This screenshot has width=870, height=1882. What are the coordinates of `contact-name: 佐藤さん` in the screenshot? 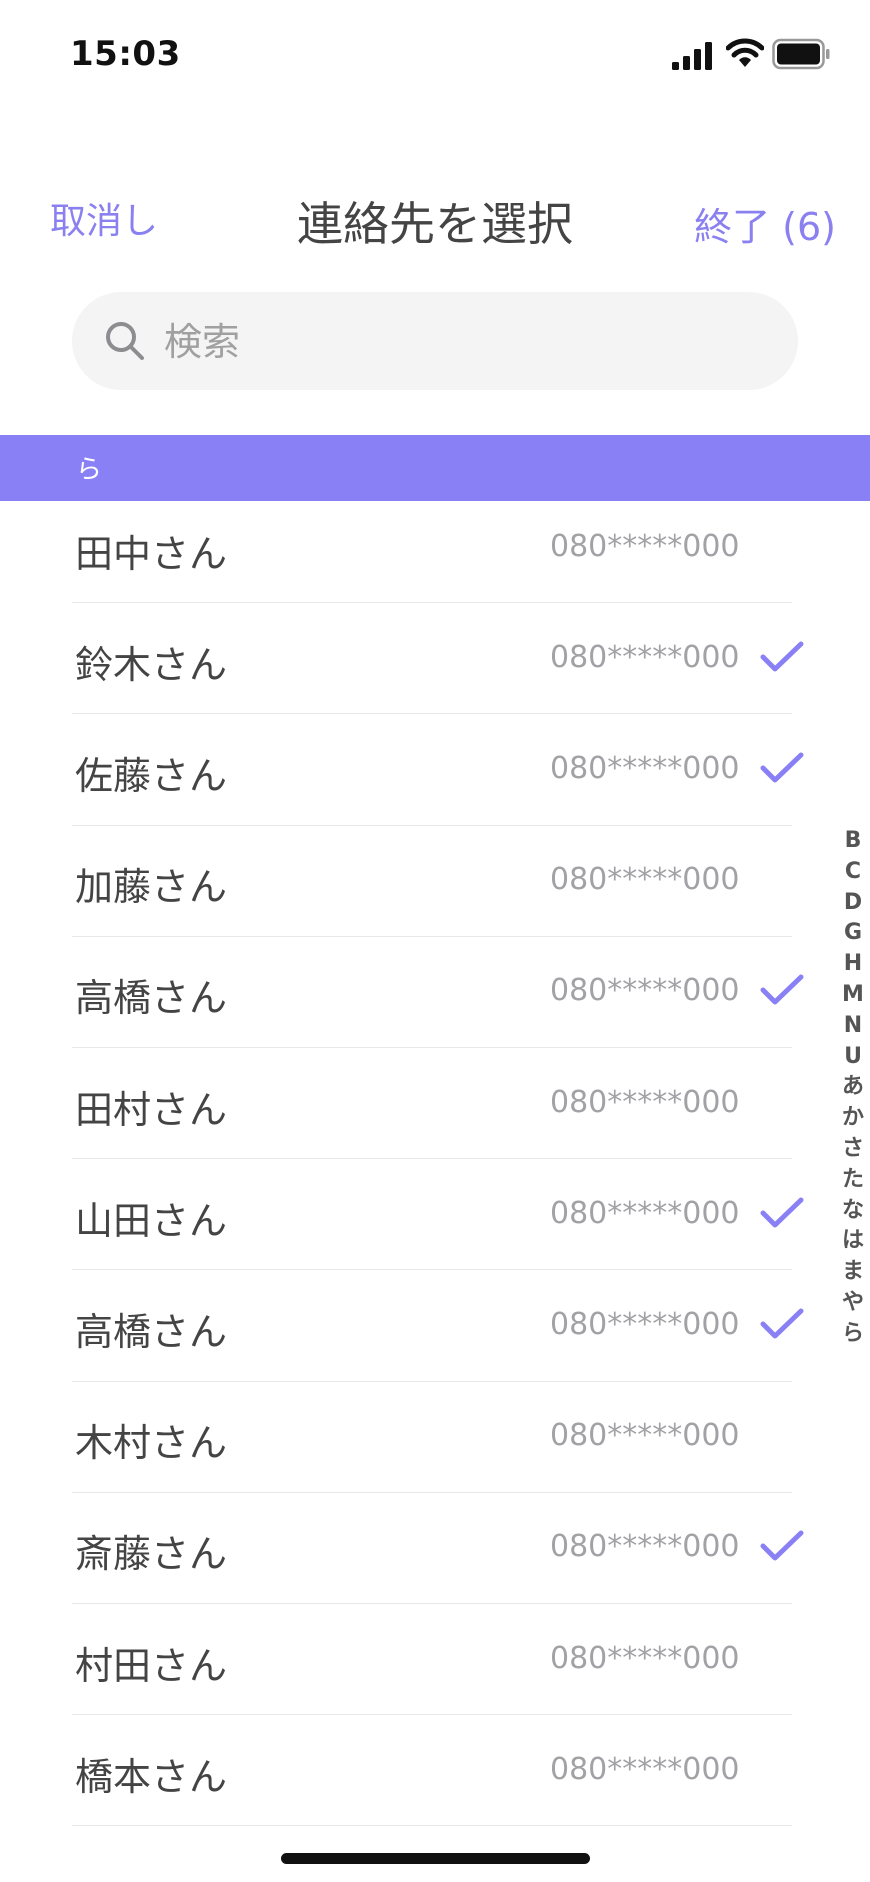 It's located at (151, 775).